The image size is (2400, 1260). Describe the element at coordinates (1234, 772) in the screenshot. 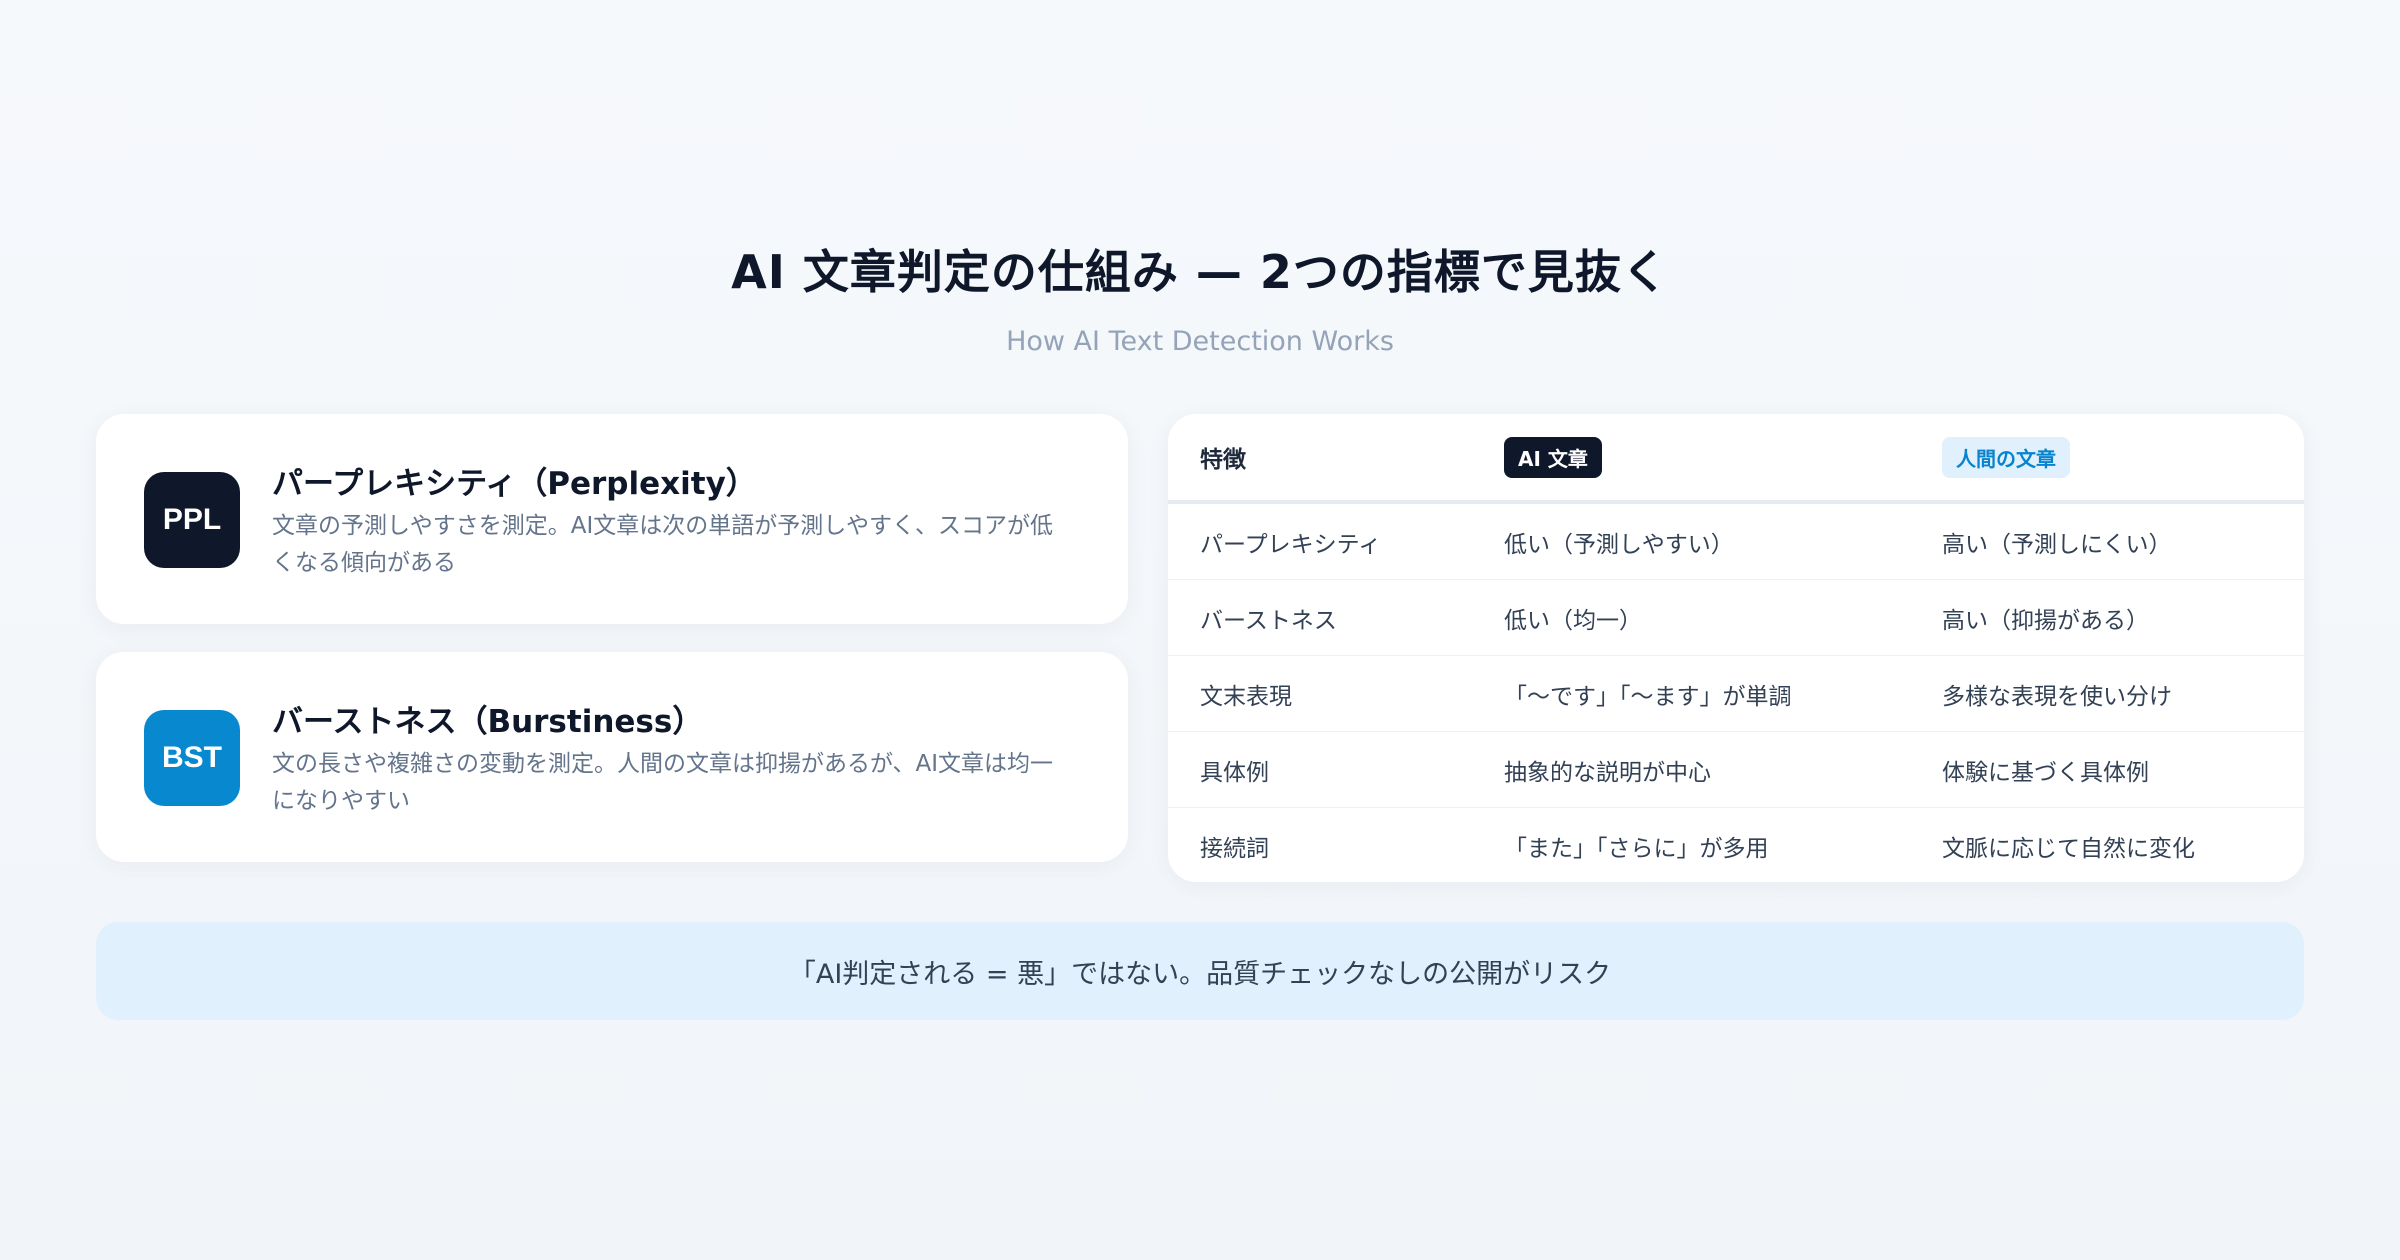

I see `row-feature: 具体例` at that location.